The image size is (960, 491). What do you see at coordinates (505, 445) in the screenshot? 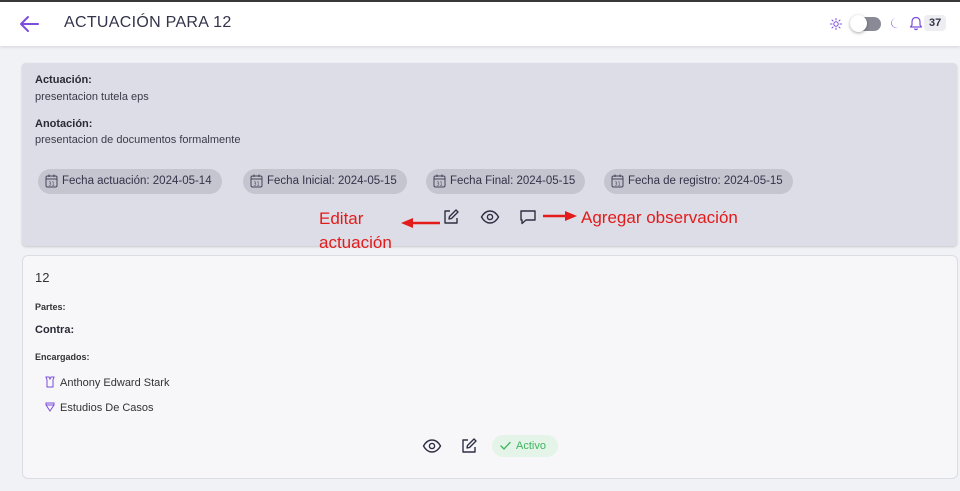
I see `check-icon` at bounding box center [505, 445].